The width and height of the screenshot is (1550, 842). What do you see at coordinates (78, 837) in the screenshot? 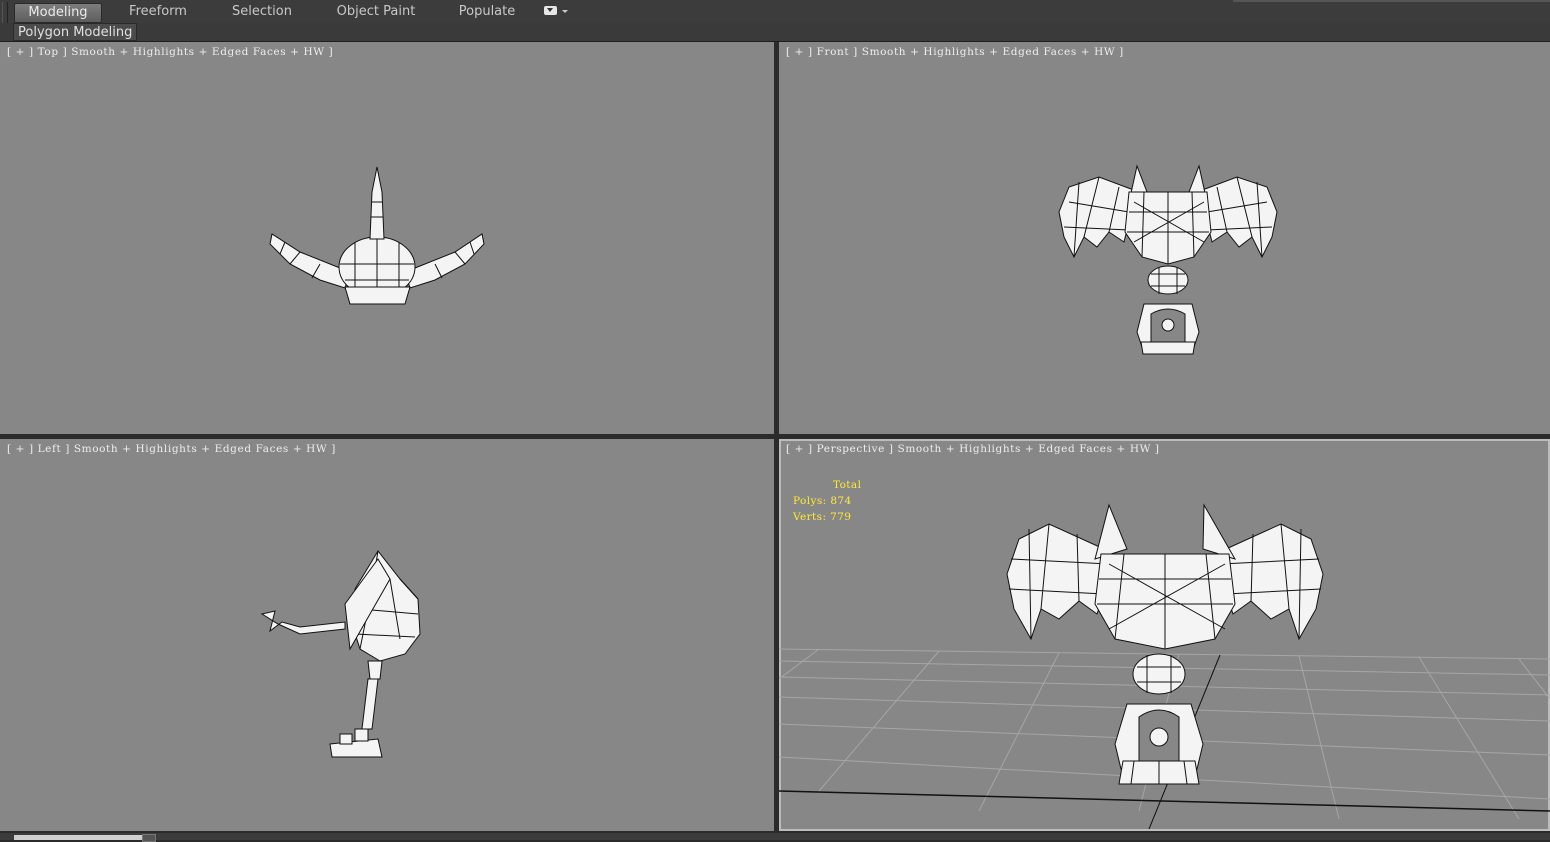
I see `time-slider` at bounding box center [78, 837].